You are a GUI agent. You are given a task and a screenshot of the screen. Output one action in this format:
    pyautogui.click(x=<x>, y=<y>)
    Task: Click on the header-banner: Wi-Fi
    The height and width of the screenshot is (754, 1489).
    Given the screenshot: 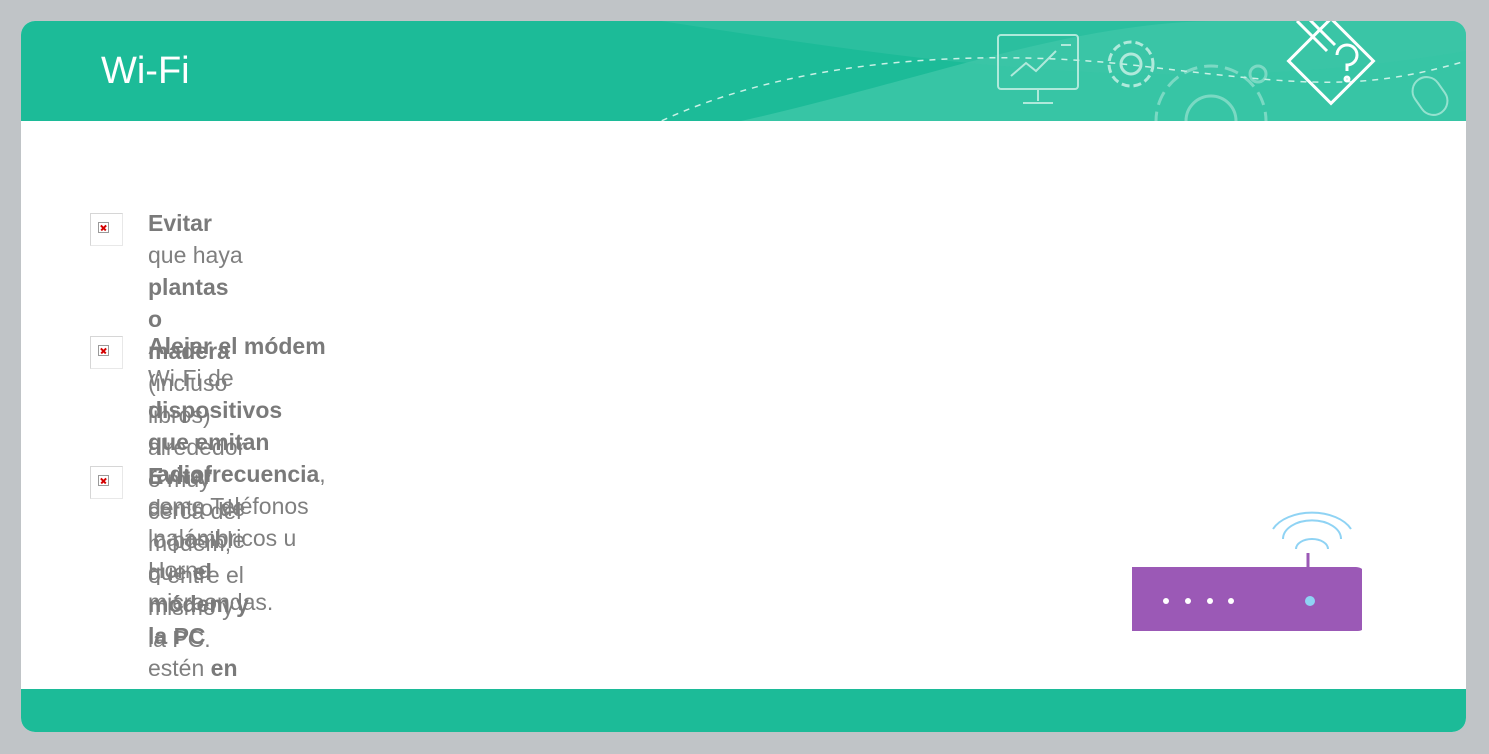 What is the action you would take?
    pyautogui.click(x=743, y=71)
    